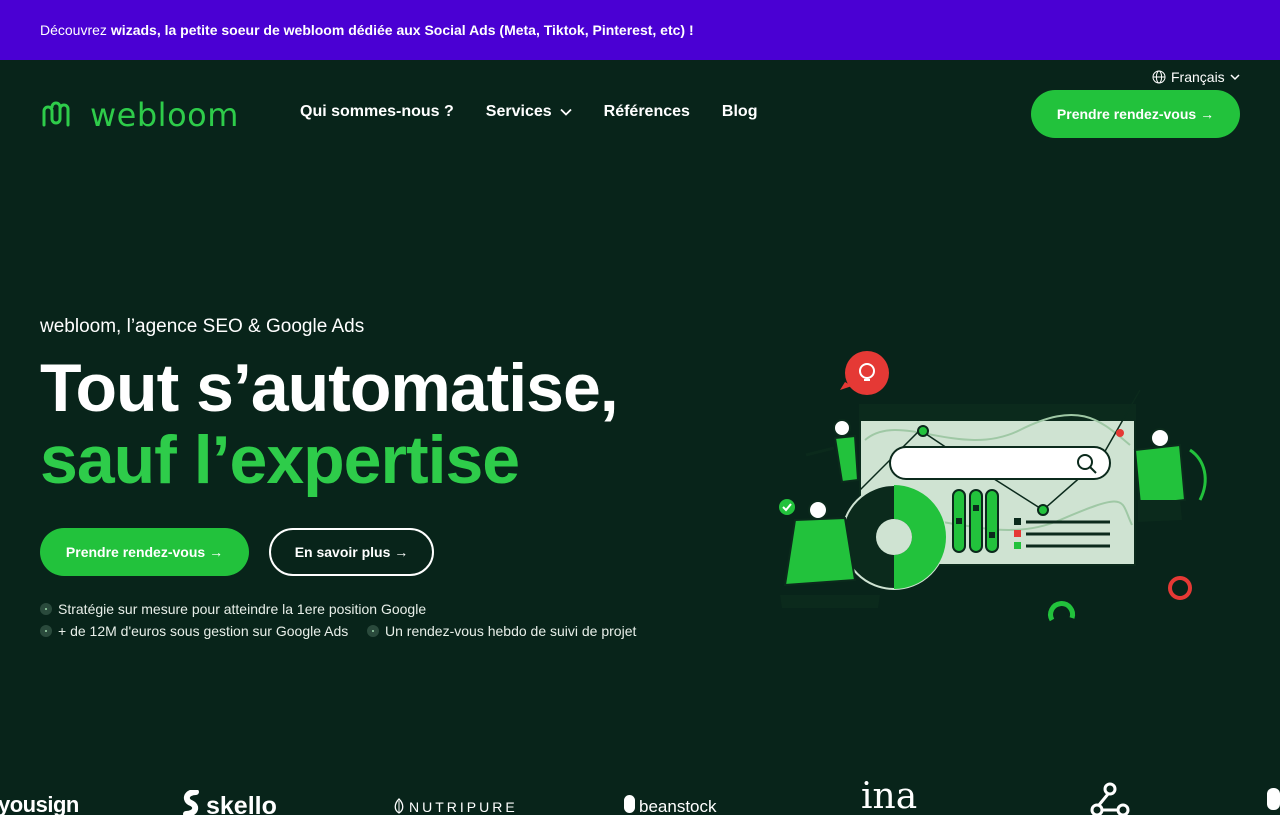 The height and width of the screenshot is (815, 1280). I want to click on nav-references-label: Références, so click(646, 111).